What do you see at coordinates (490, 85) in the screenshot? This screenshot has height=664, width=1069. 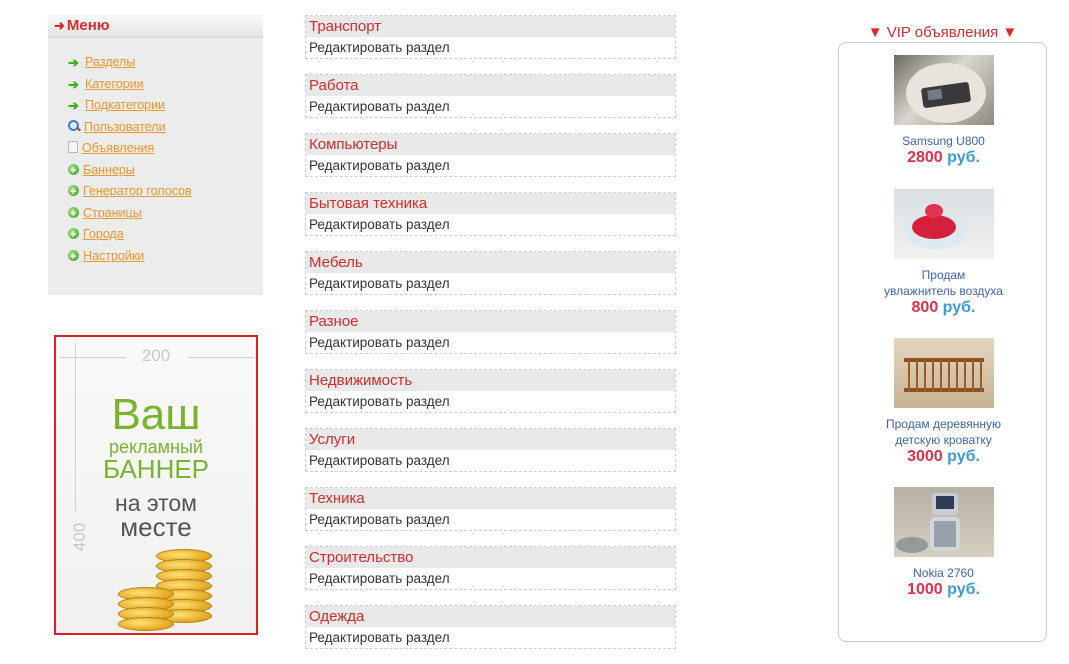 I see `section-title: Работа` at bounding box center [490, 85].